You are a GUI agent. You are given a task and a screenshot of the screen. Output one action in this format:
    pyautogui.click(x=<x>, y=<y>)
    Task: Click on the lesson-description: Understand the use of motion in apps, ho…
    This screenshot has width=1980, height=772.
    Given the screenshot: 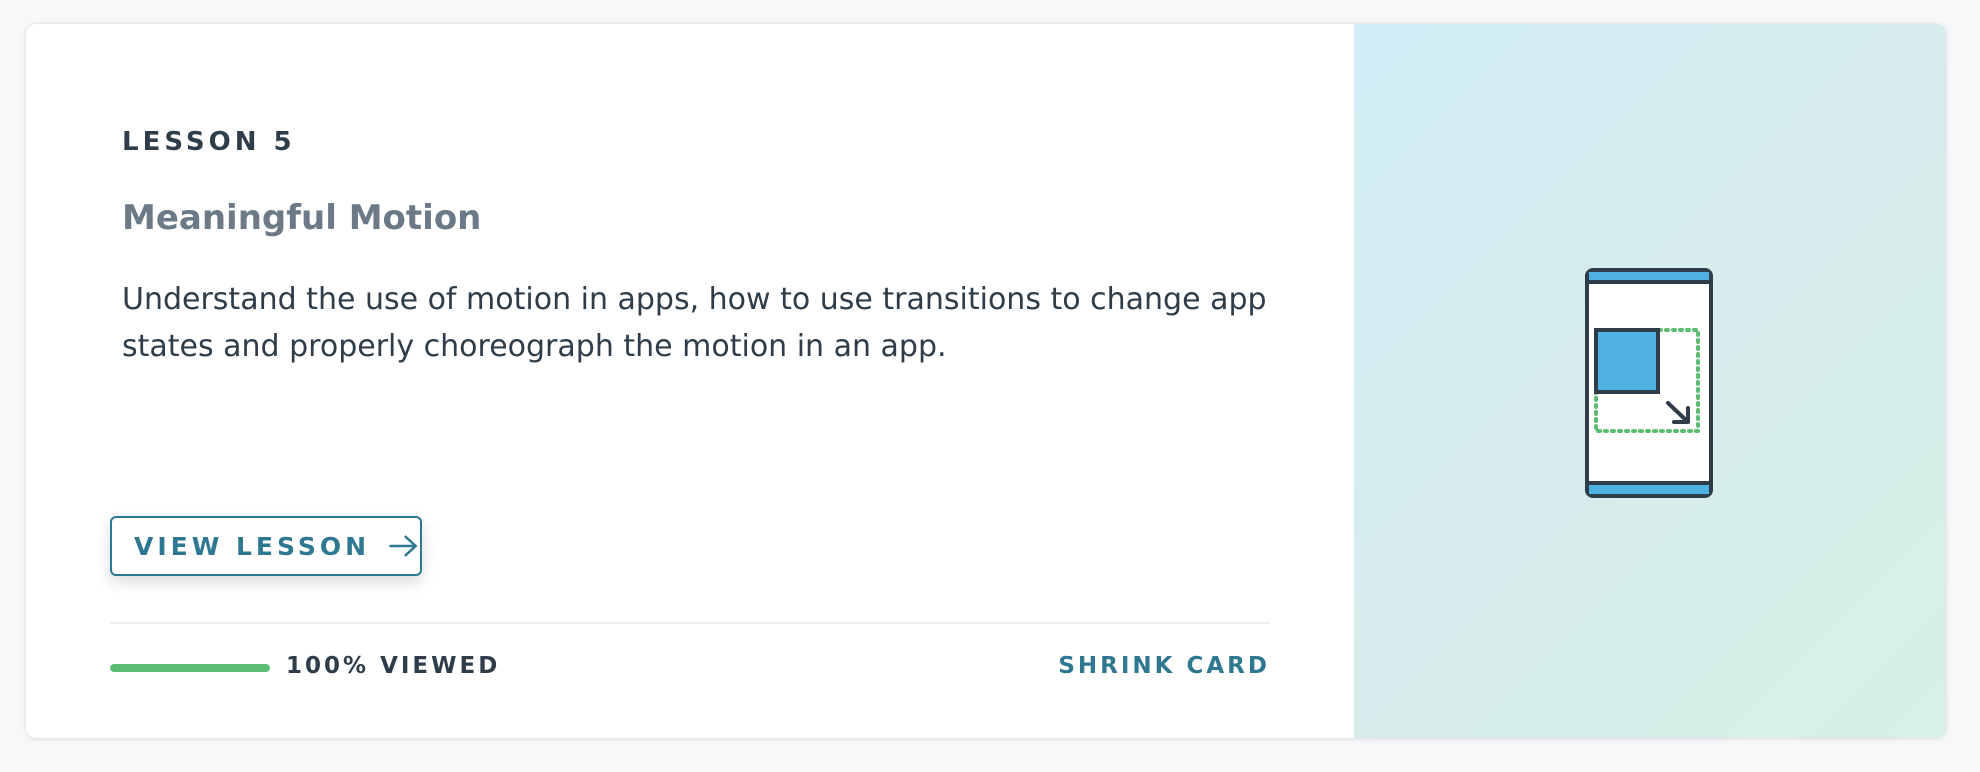 What is the action you would take?
    pyautogui.click(x=694, y=323)
    